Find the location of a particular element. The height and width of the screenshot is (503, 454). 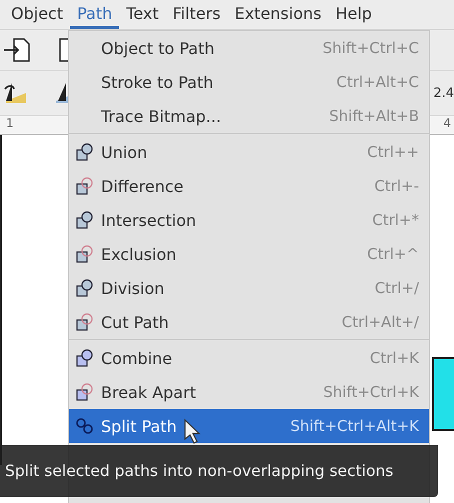

menu-item: Union Ctrl++ is located at coordinates (249, 152).